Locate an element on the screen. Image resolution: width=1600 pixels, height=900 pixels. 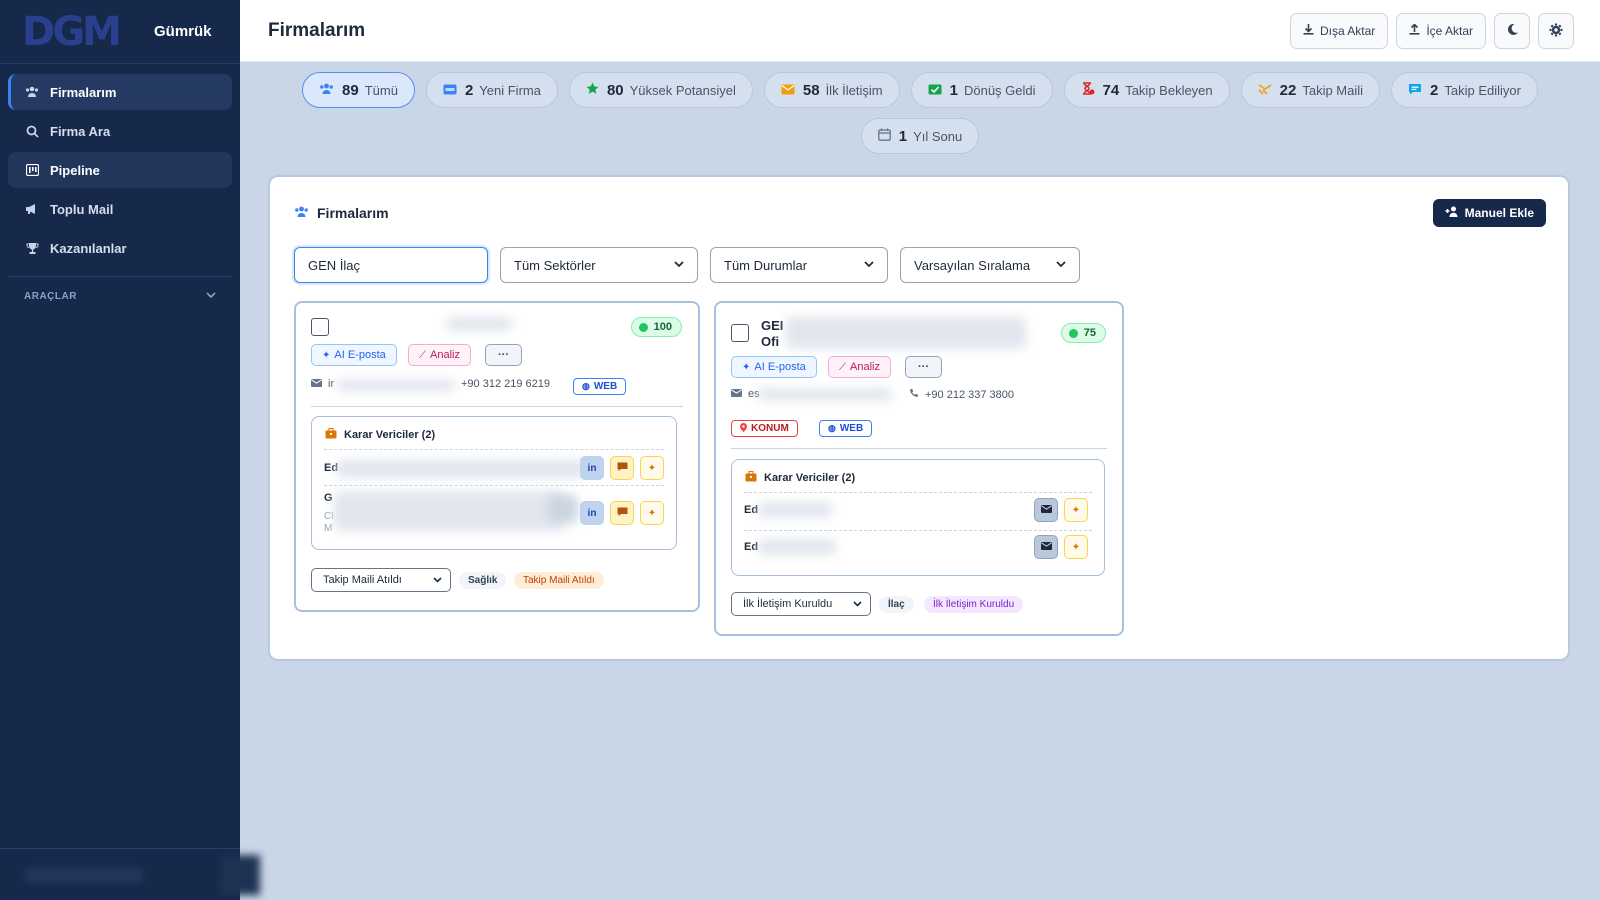
user-profile is located at coordinates (130, 874).